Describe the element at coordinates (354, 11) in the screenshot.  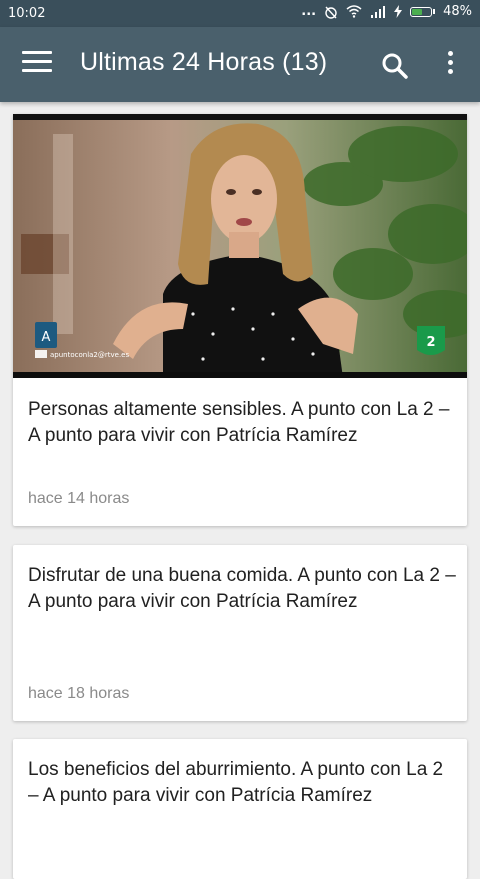
I see `wifi-icon` at that location.